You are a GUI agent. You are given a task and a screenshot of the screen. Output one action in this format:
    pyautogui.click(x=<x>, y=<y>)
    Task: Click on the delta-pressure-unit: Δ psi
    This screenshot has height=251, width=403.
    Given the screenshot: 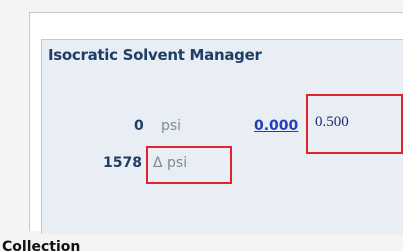 What is the action you would take?
    pyautogui.click(x=170, y=163)
    